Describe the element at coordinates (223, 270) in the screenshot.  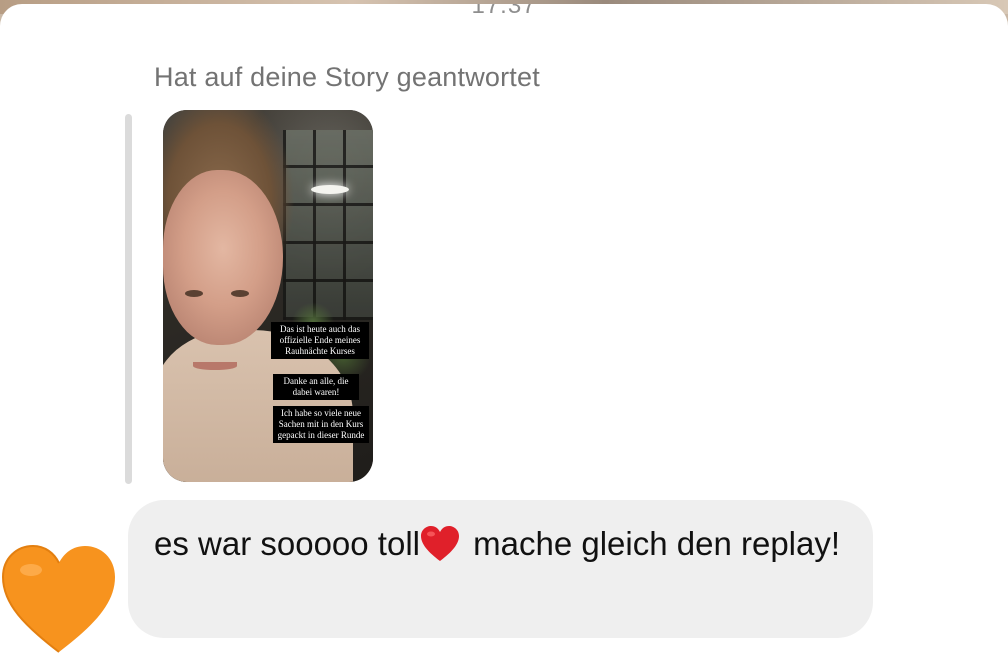
I see `story-person-face` at that location.